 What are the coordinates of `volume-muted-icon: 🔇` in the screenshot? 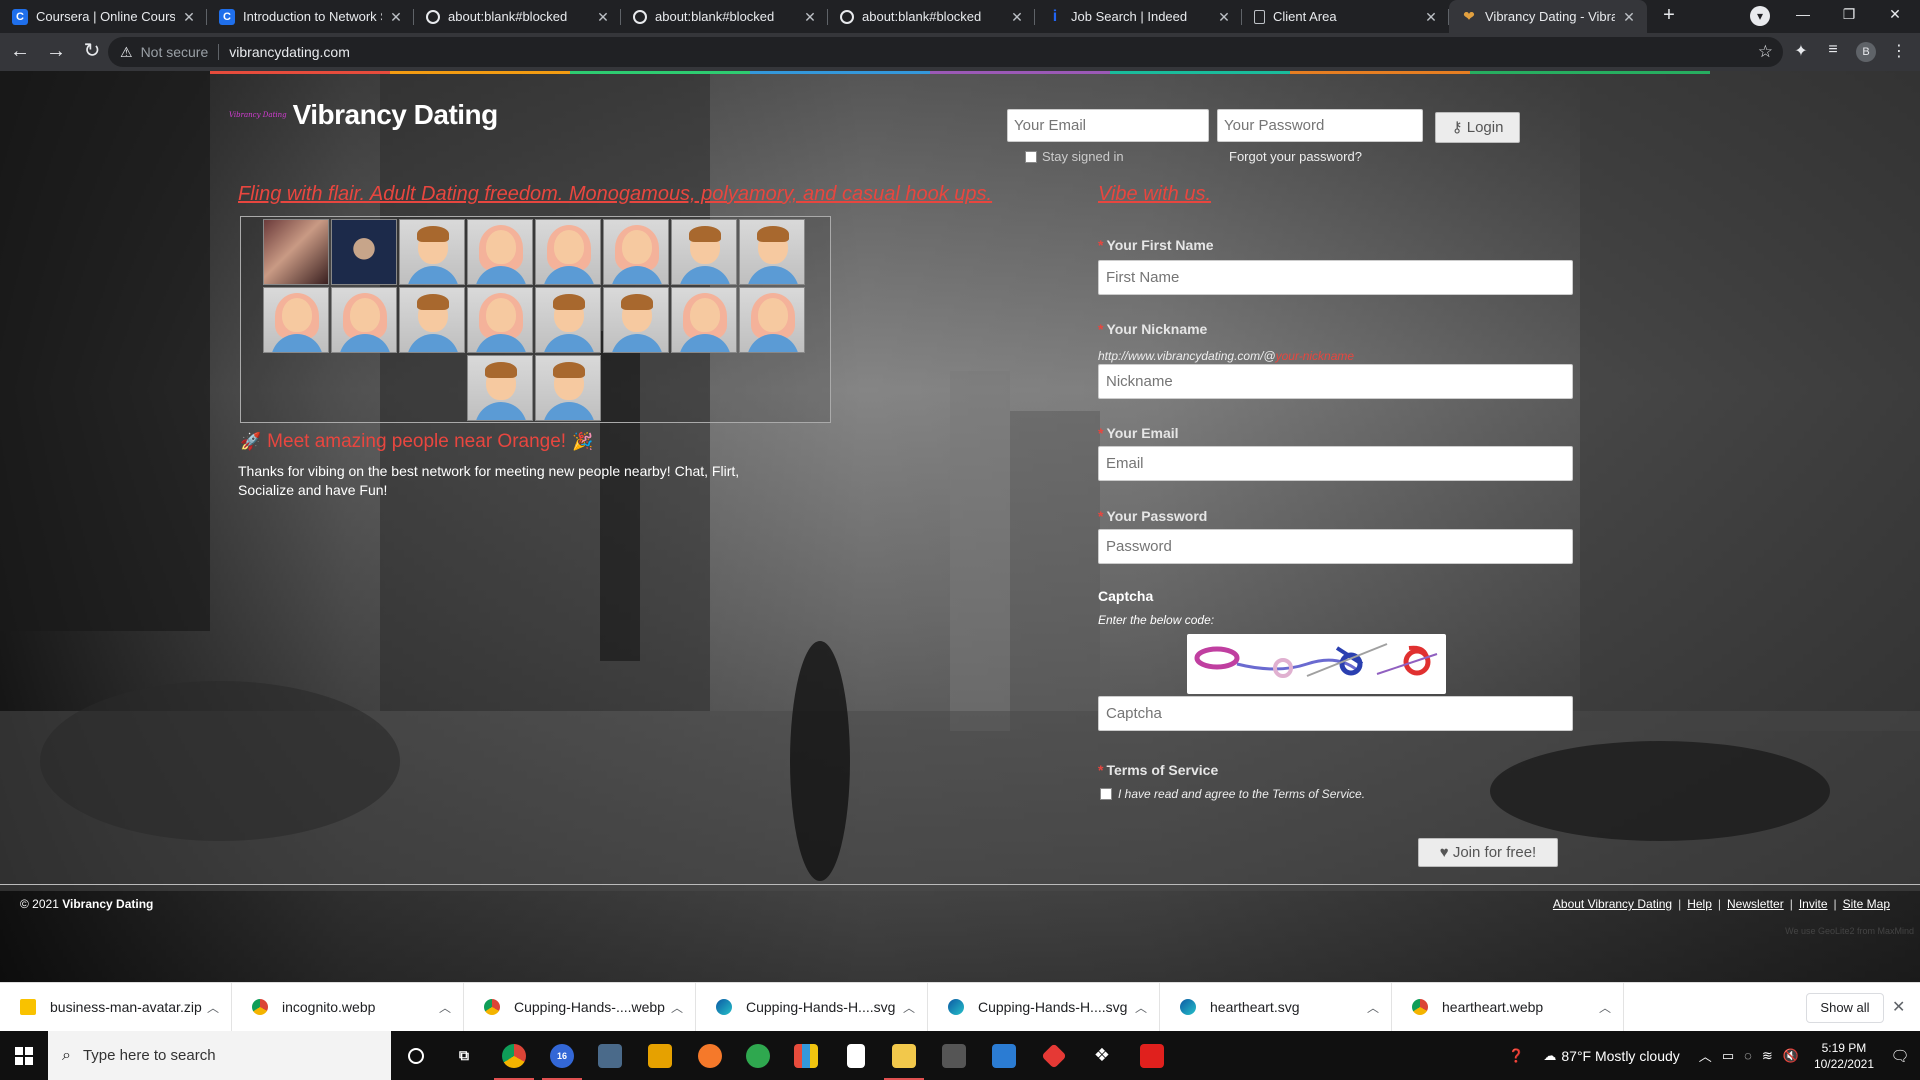 It's located at (1791, 1056).